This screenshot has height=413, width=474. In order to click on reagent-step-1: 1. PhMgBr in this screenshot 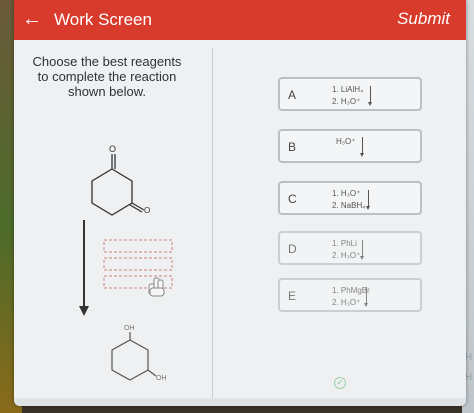, I will do `click(351, 290)`.